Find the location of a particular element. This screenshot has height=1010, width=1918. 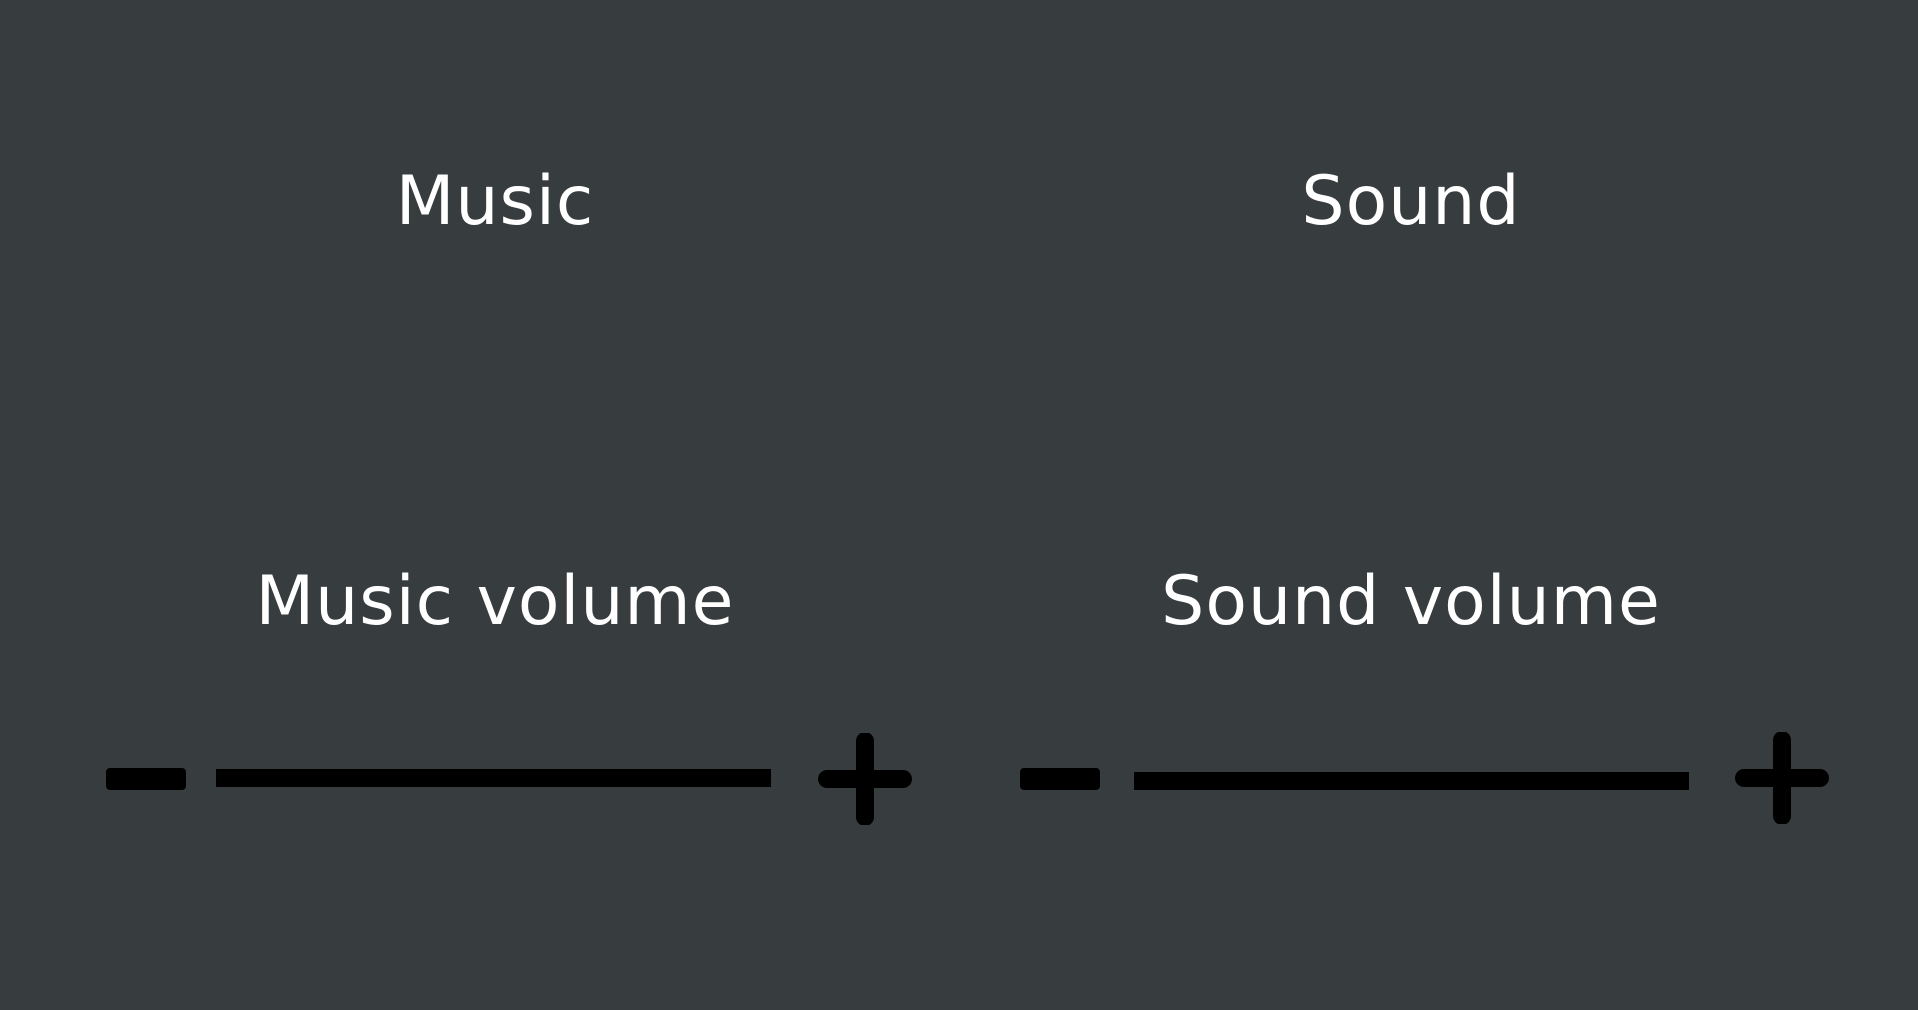

music-volume-increase-button is located at coordinates (865, 779).